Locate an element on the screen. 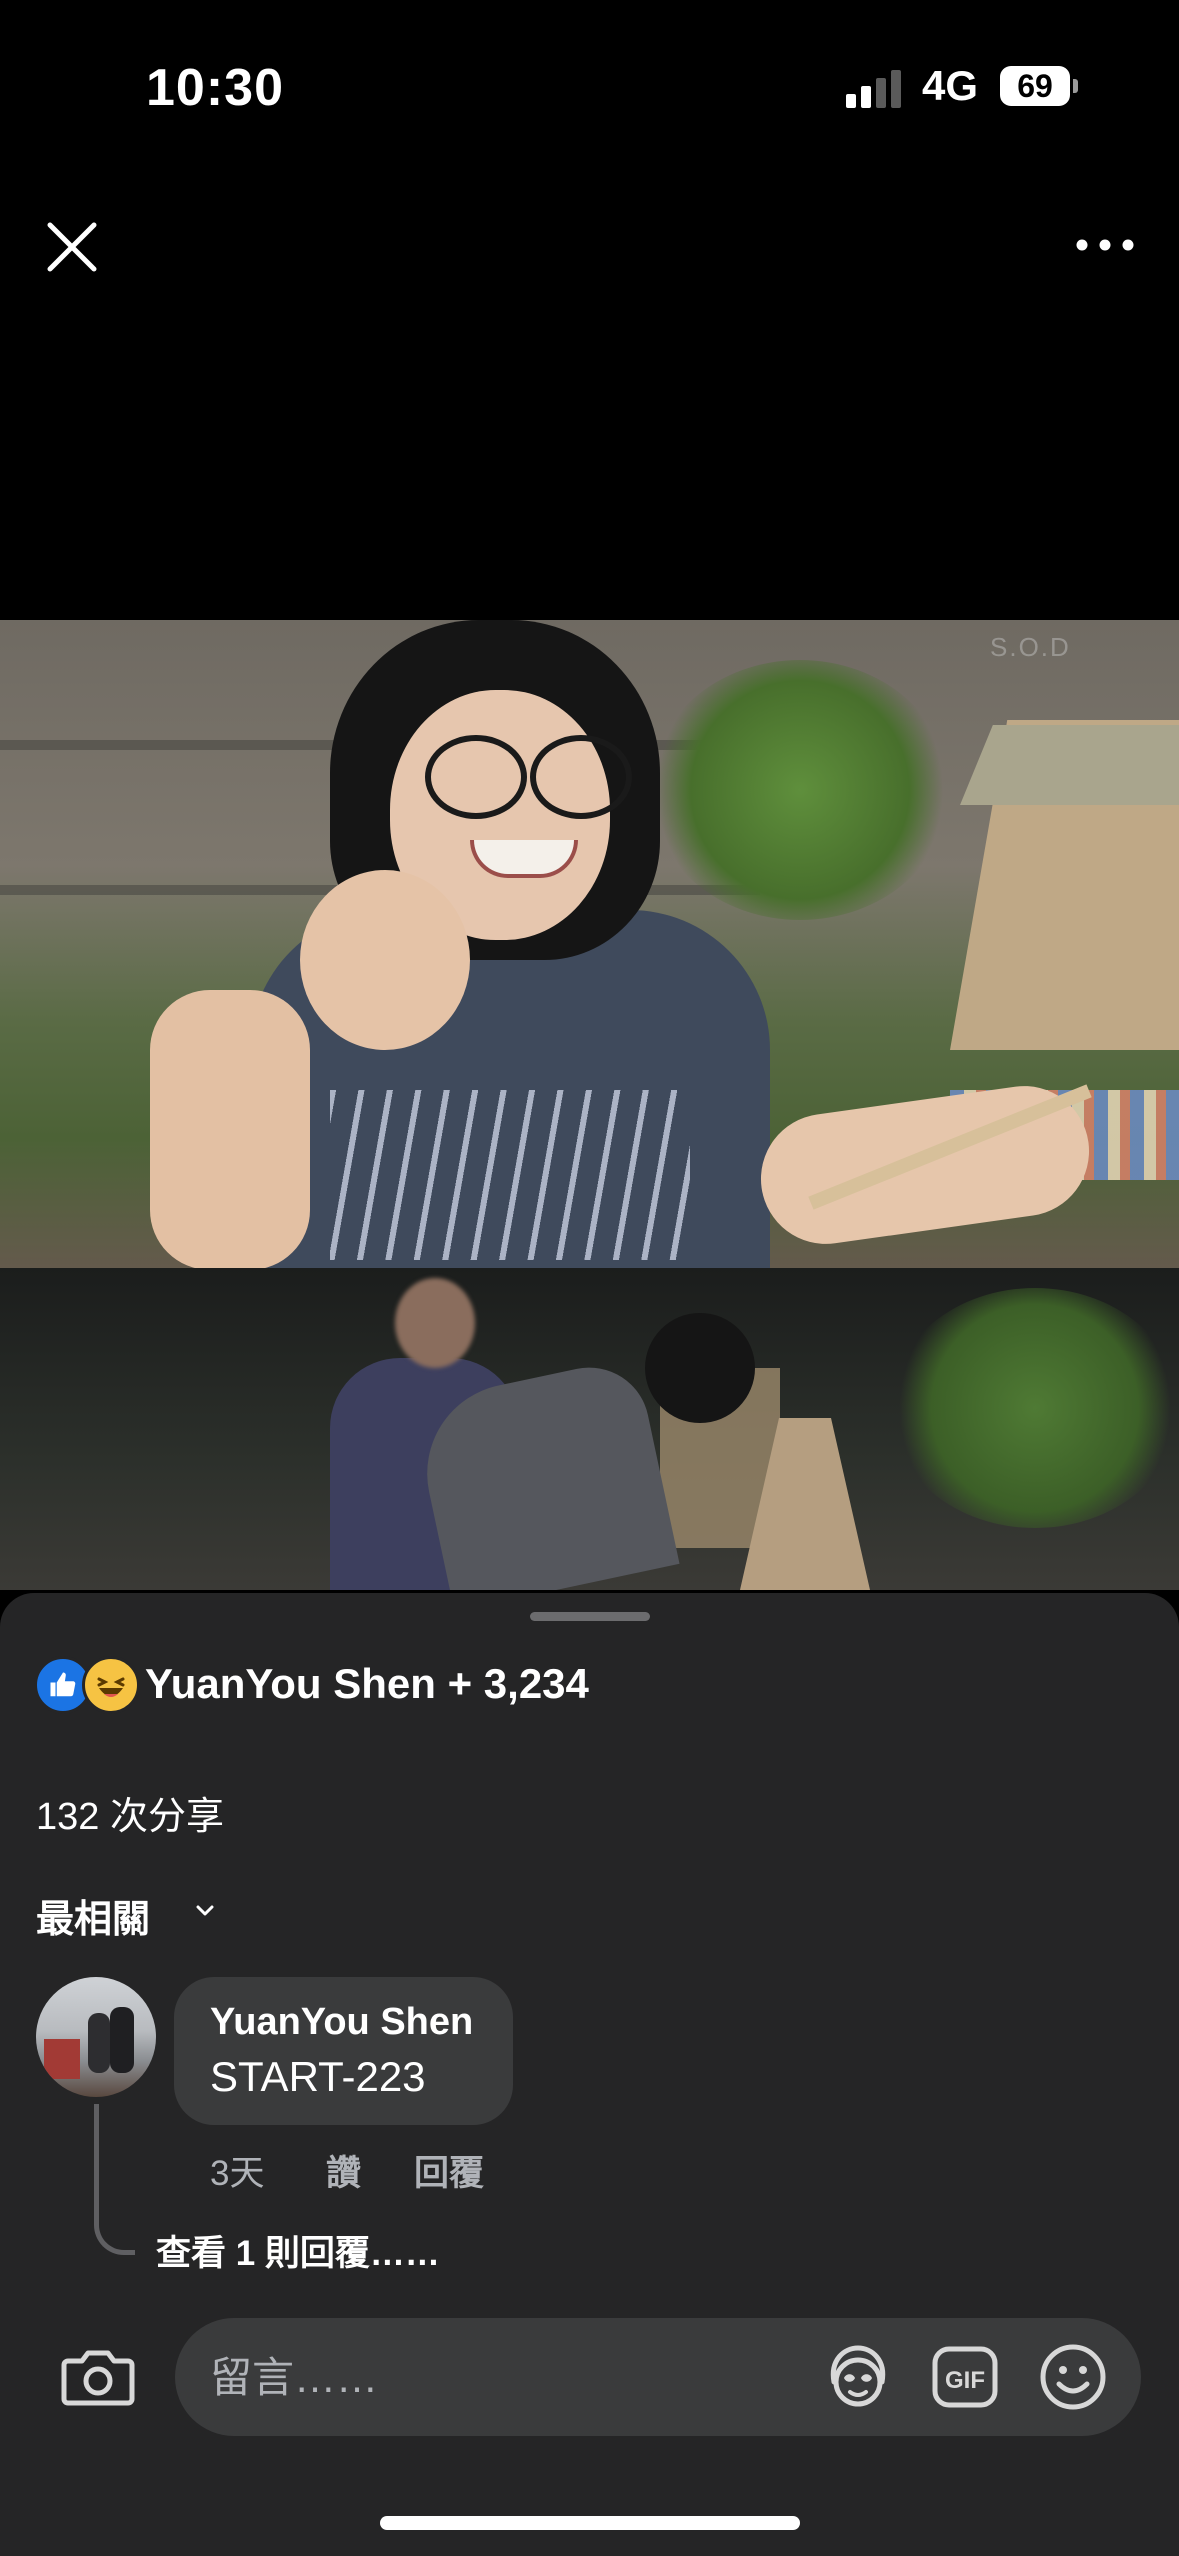  sort-dropdown-button is located at coordinates (205, 1910).